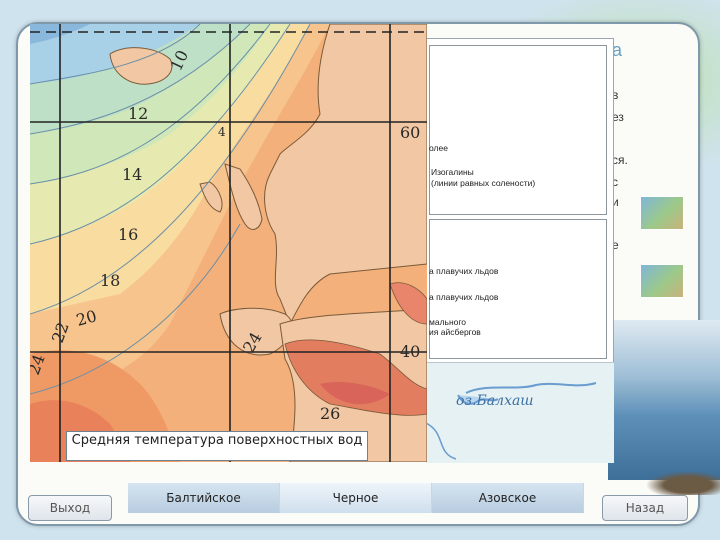  What do you see at coordinates (448, 322) in the screenshot?
I see `legend-ice-3a: мального` at bounding box center [448, 322].